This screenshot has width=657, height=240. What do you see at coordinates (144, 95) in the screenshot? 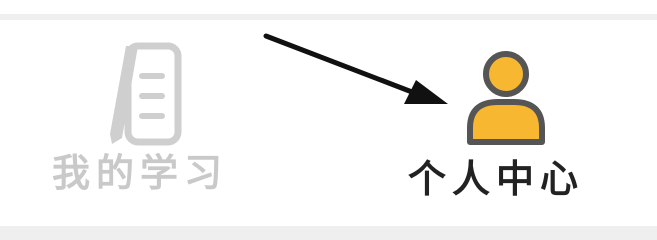
I see `document-pencil-icon` at bounding box center [144, 95].